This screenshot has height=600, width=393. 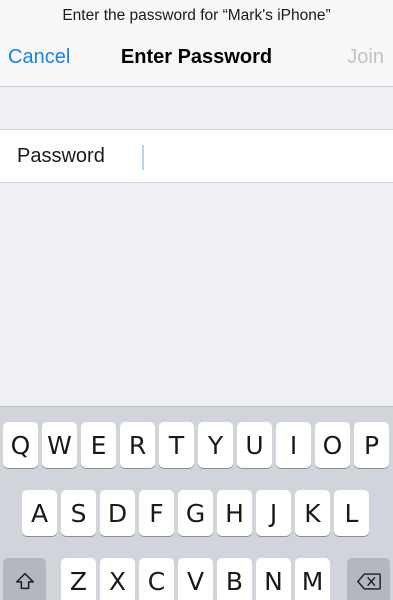 I want to click on key-l: L, so click(x=351, y=513).